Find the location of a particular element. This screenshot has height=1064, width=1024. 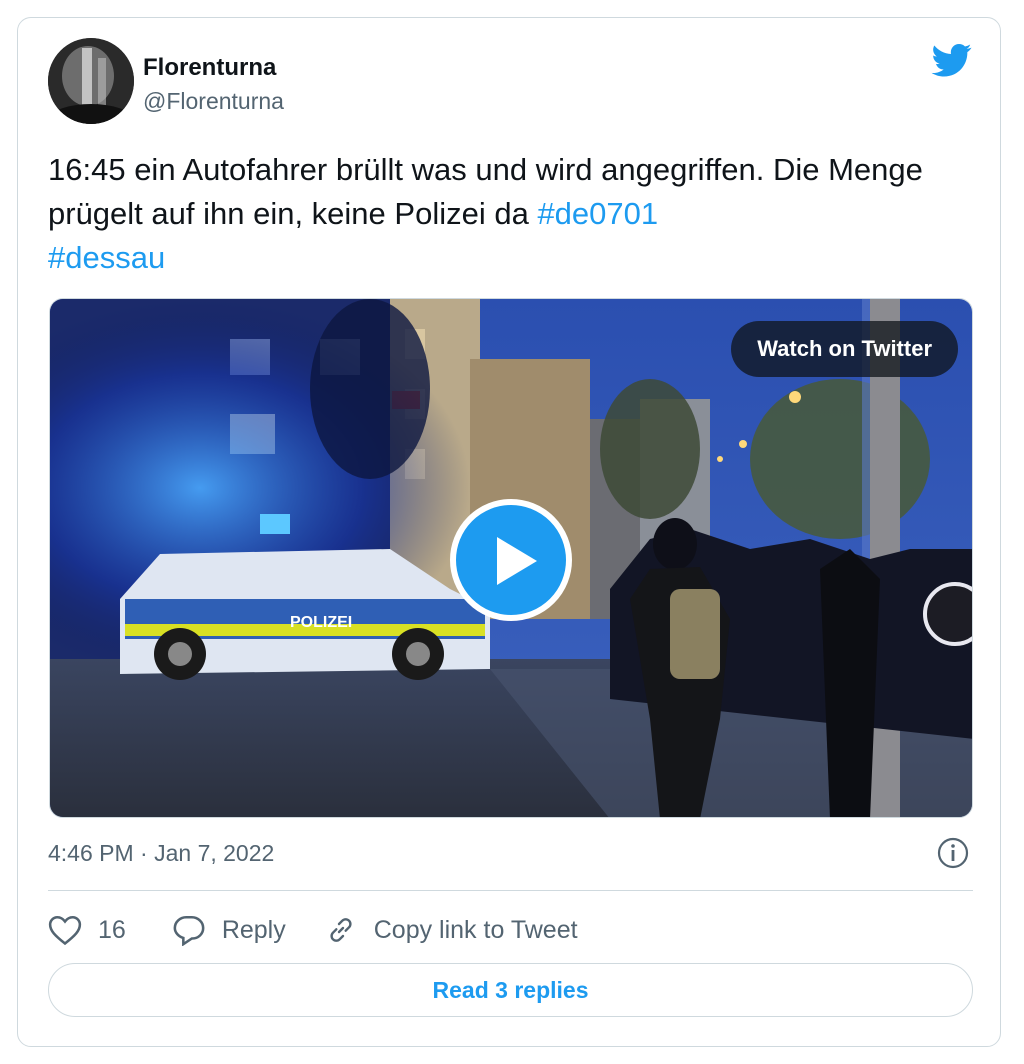

hashtag-de0701: #de0701 is located at coordinates (597, 213).